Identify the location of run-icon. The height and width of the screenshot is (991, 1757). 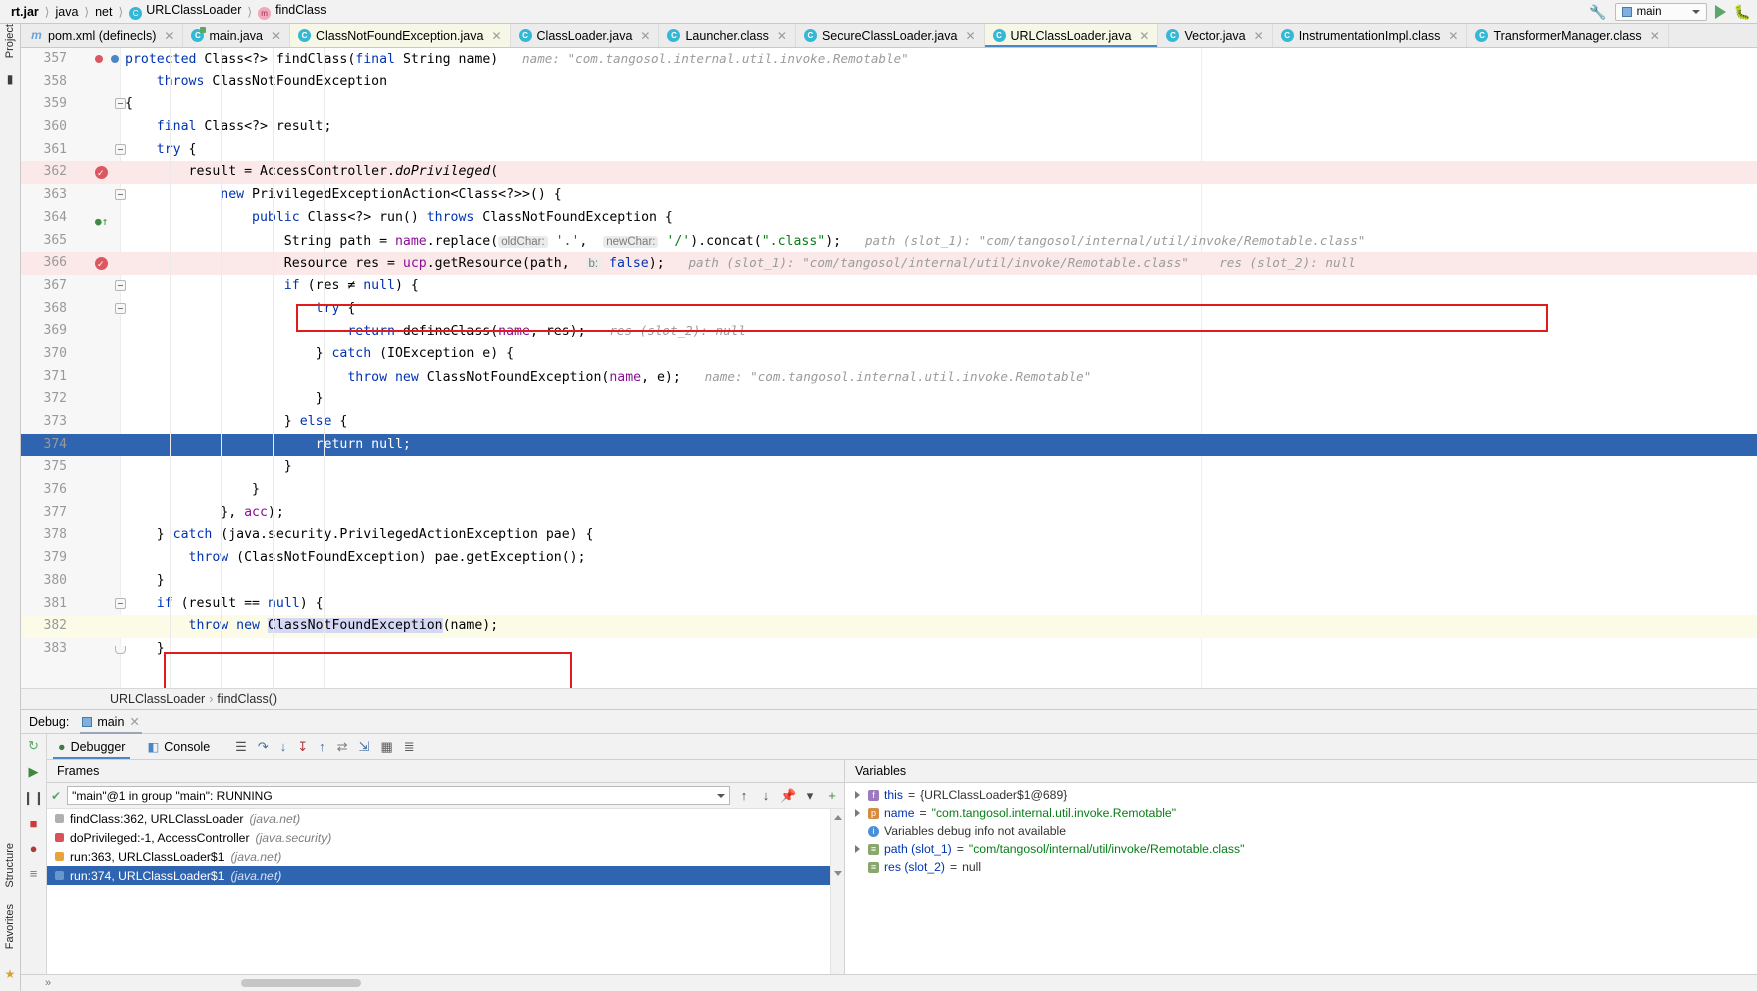
(1720, 12).